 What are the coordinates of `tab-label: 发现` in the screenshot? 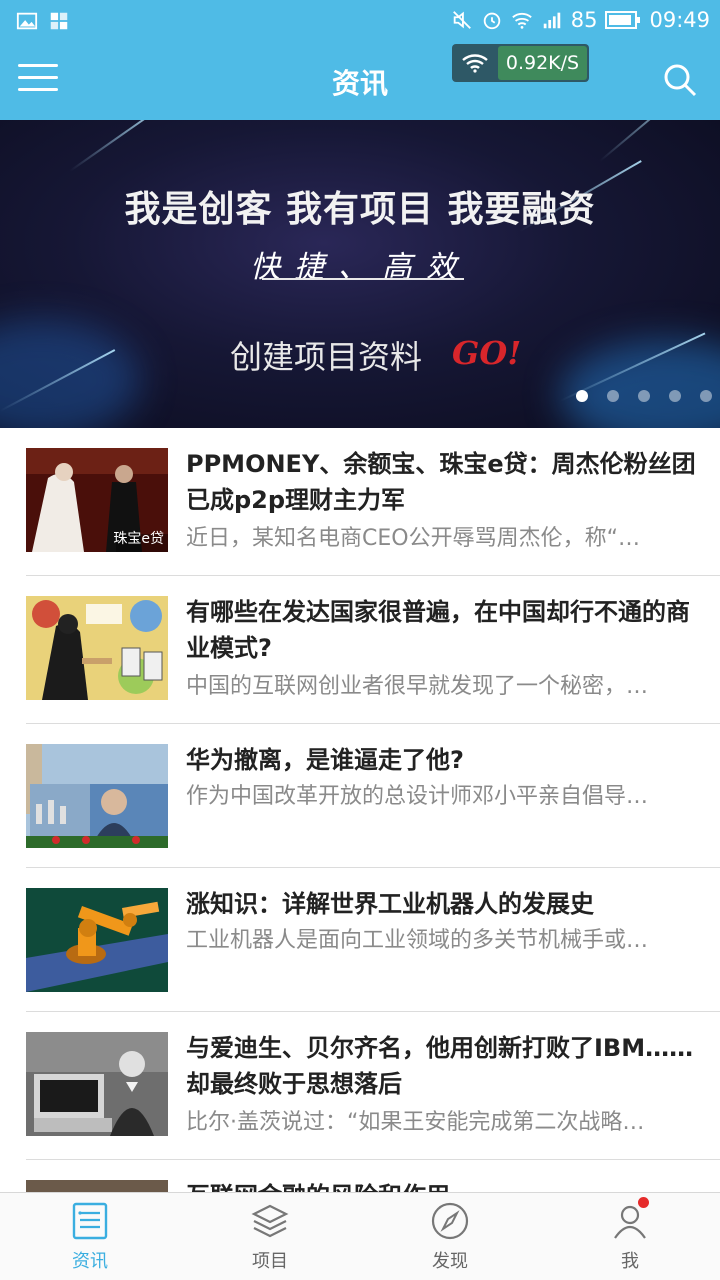 It's located at (450, 1261).